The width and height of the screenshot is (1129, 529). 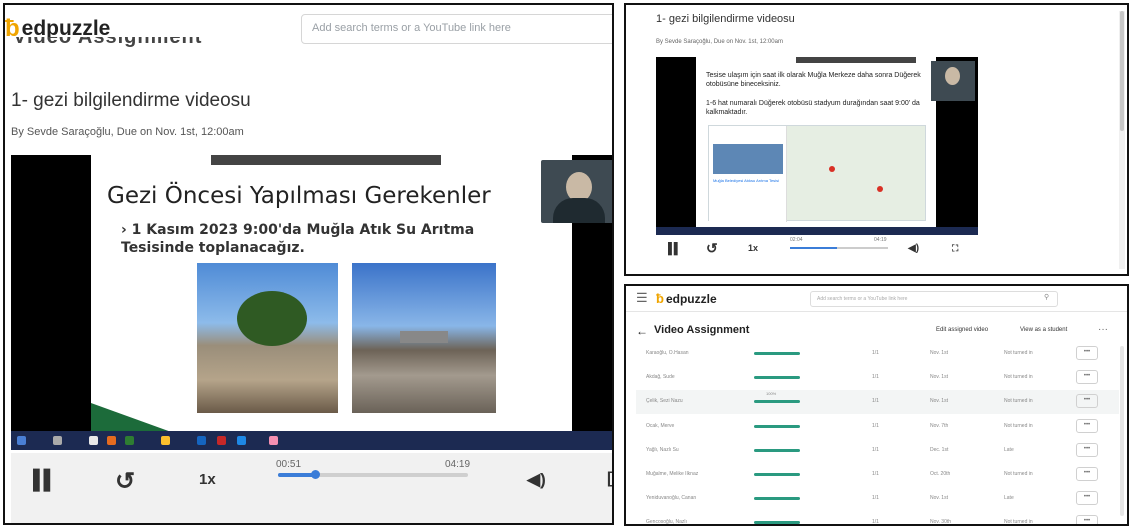 I want to click on player-controls: ▌▌ ↺ 1x 00:51 04:19 ◀) [, so click(x=311, y=488).